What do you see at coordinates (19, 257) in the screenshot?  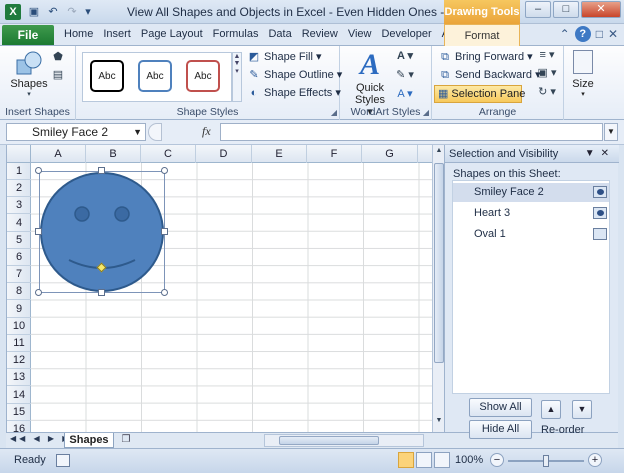 I see `row-header-6: 6` at bounding box center [19, 257].